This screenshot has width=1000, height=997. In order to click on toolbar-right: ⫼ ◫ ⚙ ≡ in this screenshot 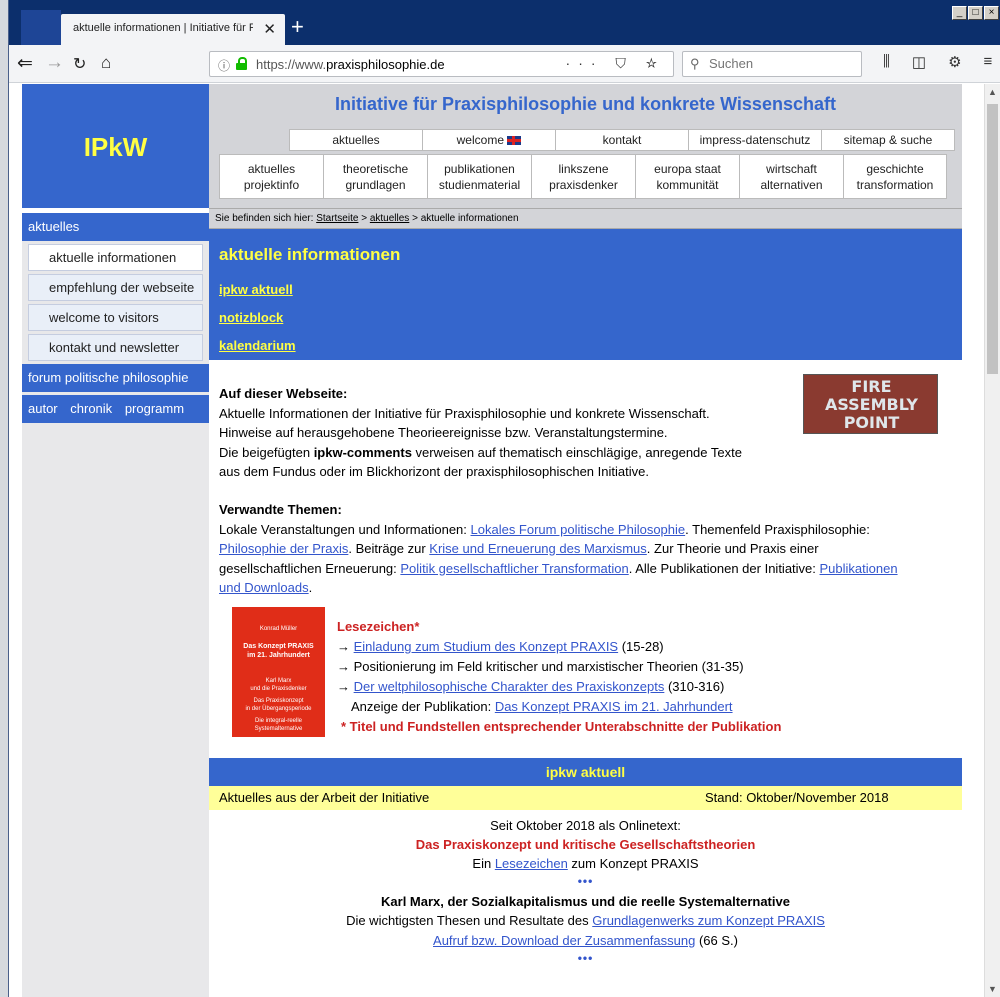, I will do `click(937, 62)`.